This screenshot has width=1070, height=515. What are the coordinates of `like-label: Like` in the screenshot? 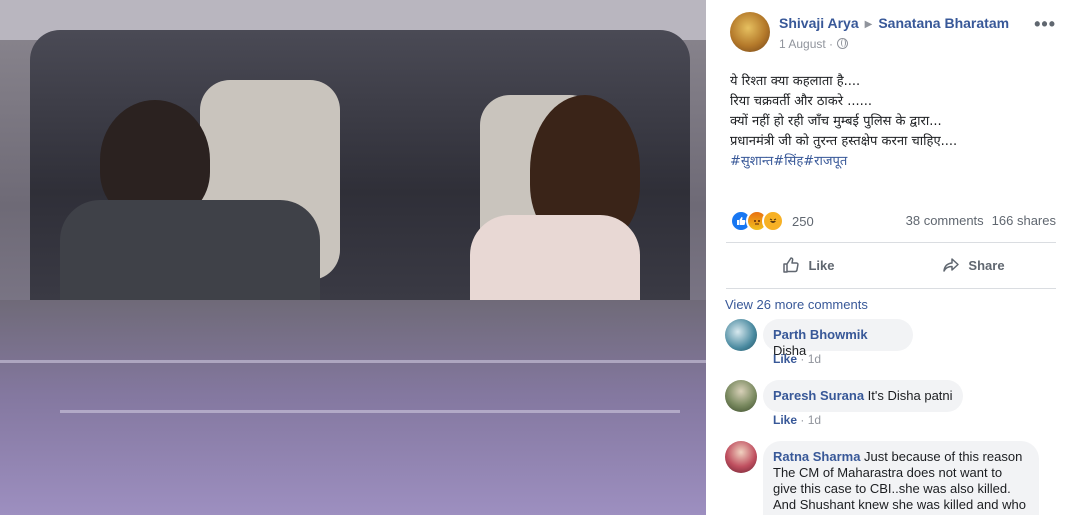 It's located at (821, 265).